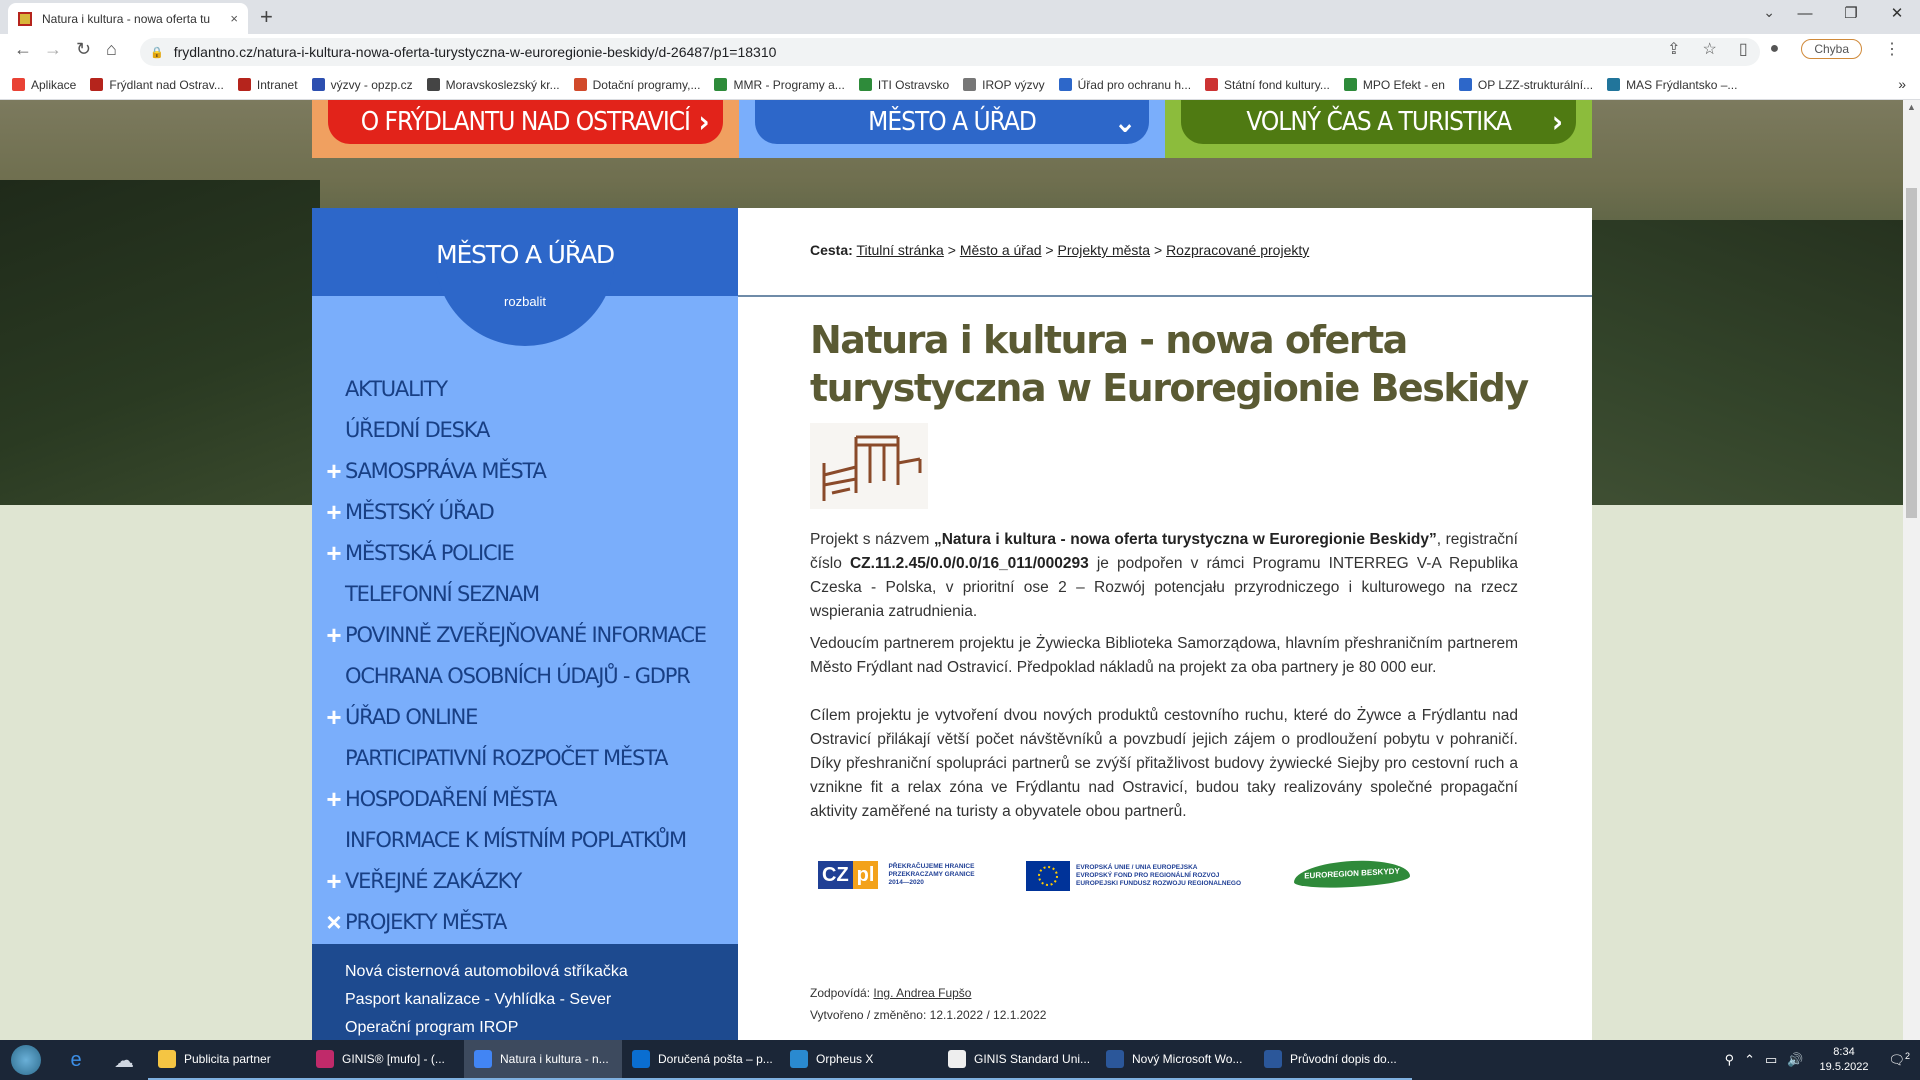  I want to click on volume-icon: 🔊, so click(1795, 1060).